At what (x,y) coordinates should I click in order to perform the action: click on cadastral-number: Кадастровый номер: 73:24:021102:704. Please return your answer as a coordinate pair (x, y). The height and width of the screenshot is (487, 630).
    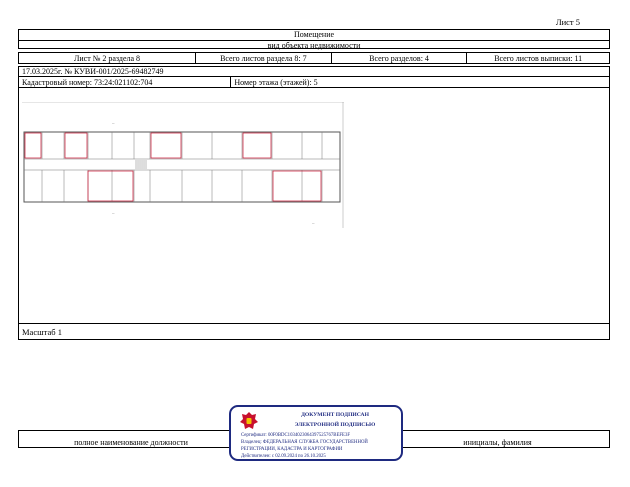
    Looking at the image, I should click on (125, 82).